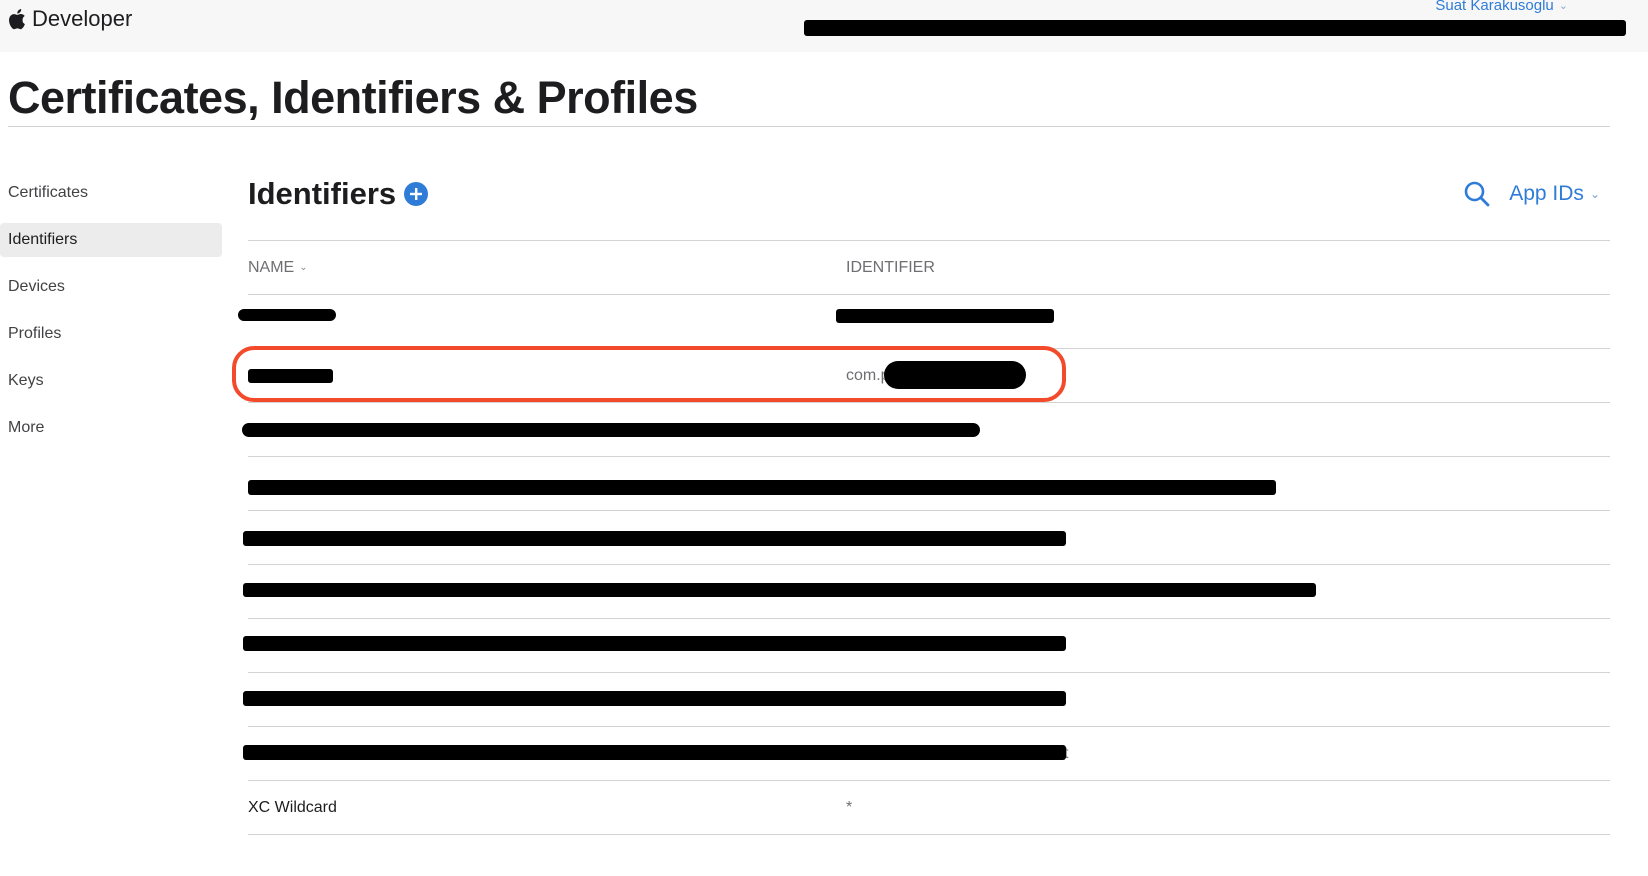 The image size is (1648, 876). I want to click on row-identifier: *, so click(849, 807).